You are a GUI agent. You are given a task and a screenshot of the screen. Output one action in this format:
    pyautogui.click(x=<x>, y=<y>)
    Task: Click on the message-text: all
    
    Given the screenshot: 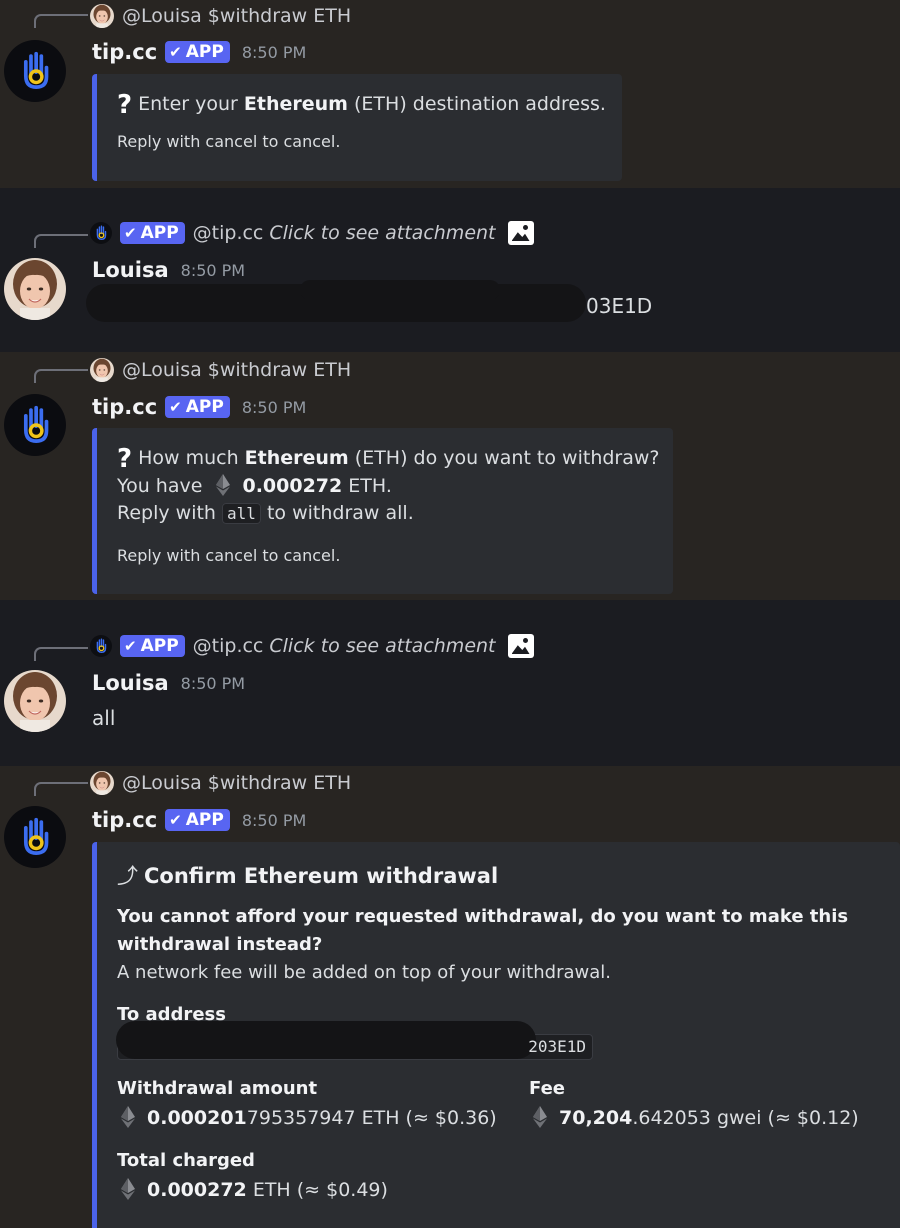 What is the action you would take?
    pyautogui.click(x=104, y=718)
    